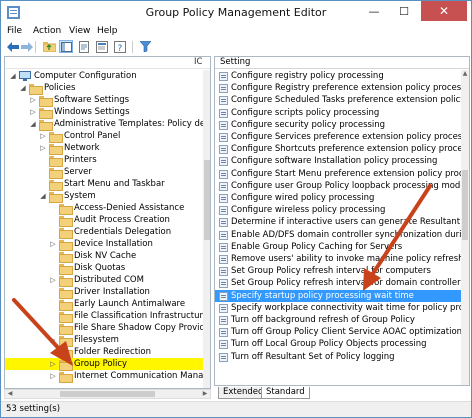 The width and height of the screenshot is (472, 418). What do you see at coordinates (338, 76) in the screenshot?
I see `setting-row: Configure registry policy processing` at bounding box center [338, 76].